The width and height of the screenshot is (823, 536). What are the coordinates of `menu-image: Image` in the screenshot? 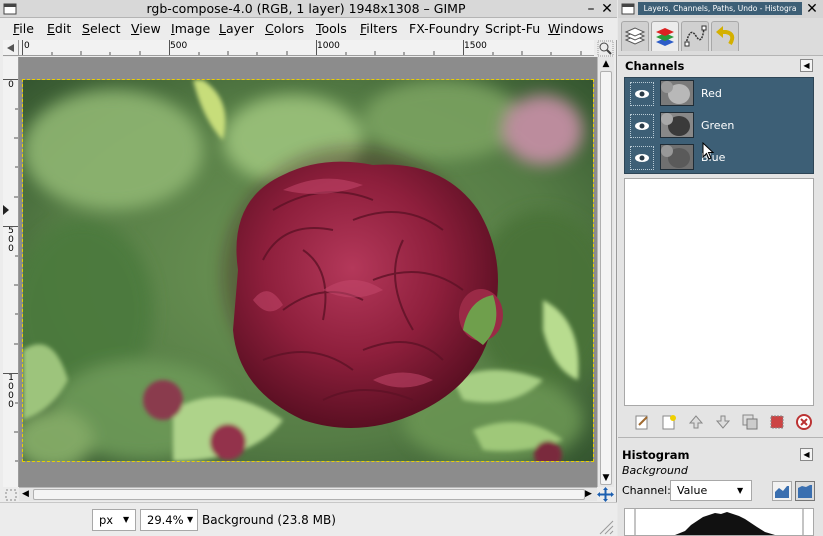 It's located at (190, 29).